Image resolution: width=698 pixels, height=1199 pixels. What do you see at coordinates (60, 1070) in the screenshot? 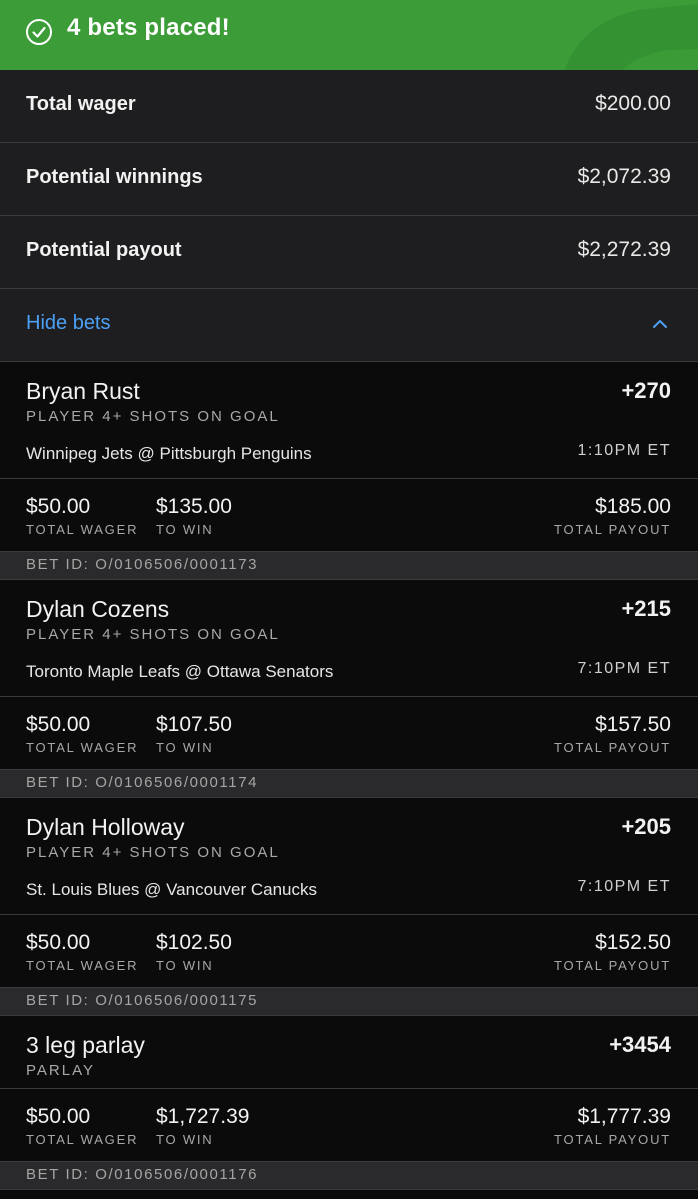
I see `bet-market: PARLAY` at bounding box center [60, 1070].